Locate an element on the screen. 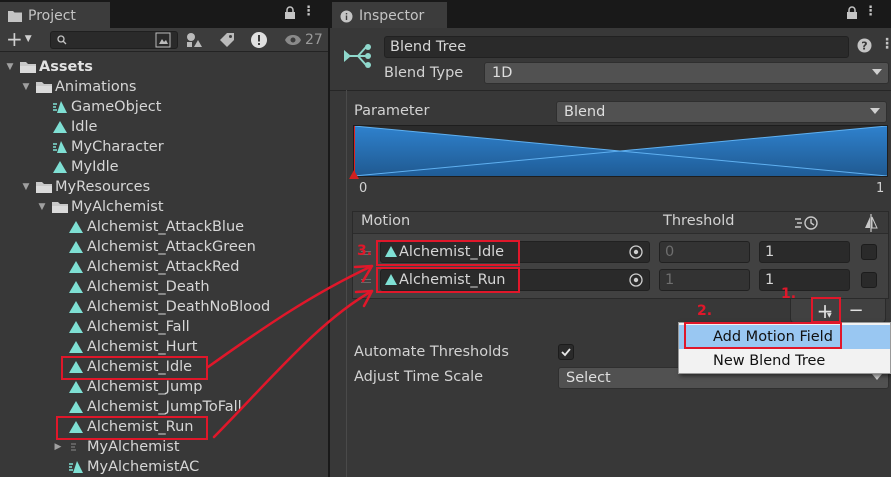 The image size is (891, 477). annotation-arrows is located at coordinates (290, 351).